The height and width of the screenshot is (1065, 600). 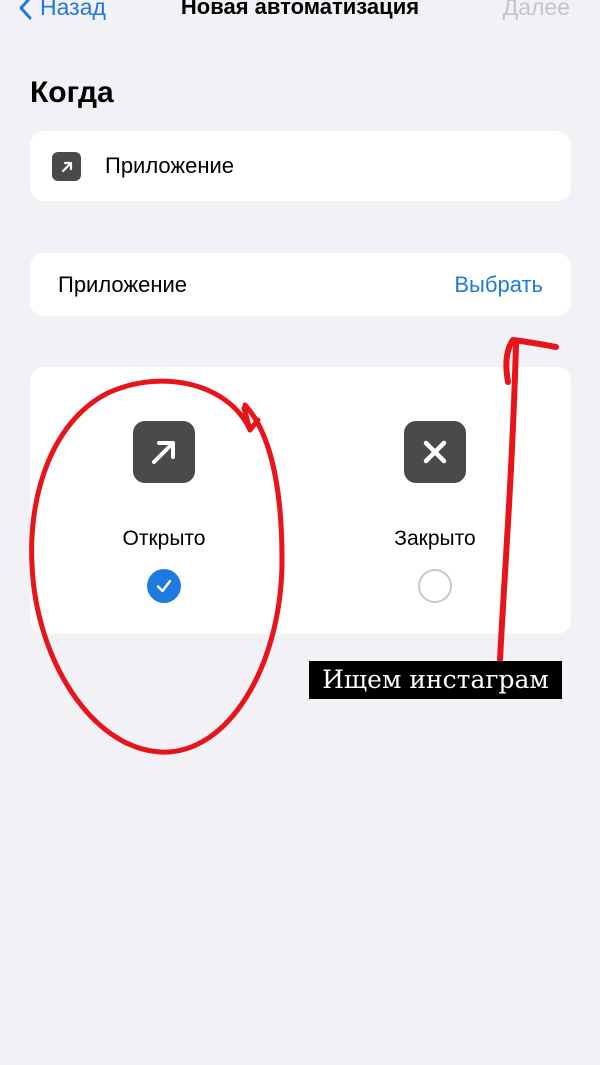 What do you see at coordinates (164, 538) in the screenshot?
I see `state-label-opened: Открыто` at bounding box center [164, 538].